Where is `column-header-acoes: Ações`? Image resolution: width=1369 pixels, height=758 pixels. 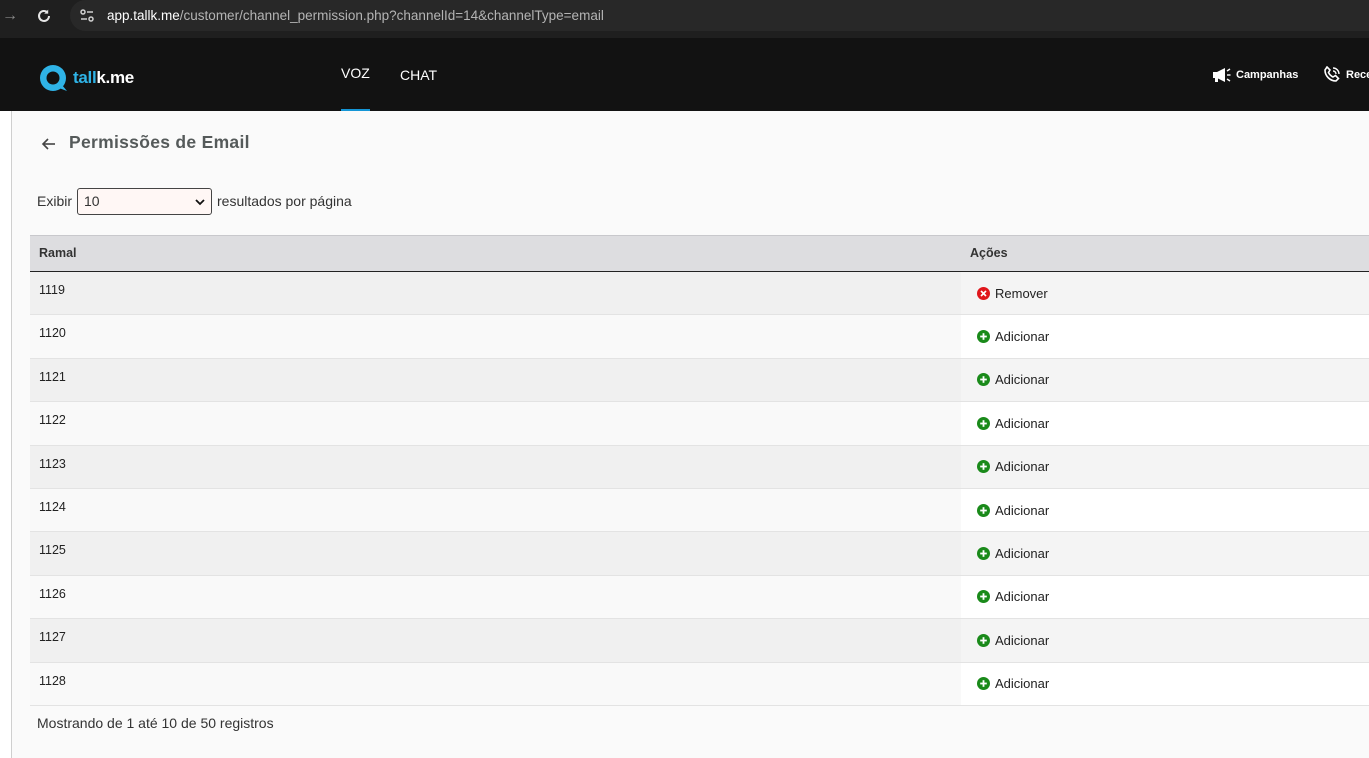
column-header-acoes: Ações is located at coordinates (984, 253).